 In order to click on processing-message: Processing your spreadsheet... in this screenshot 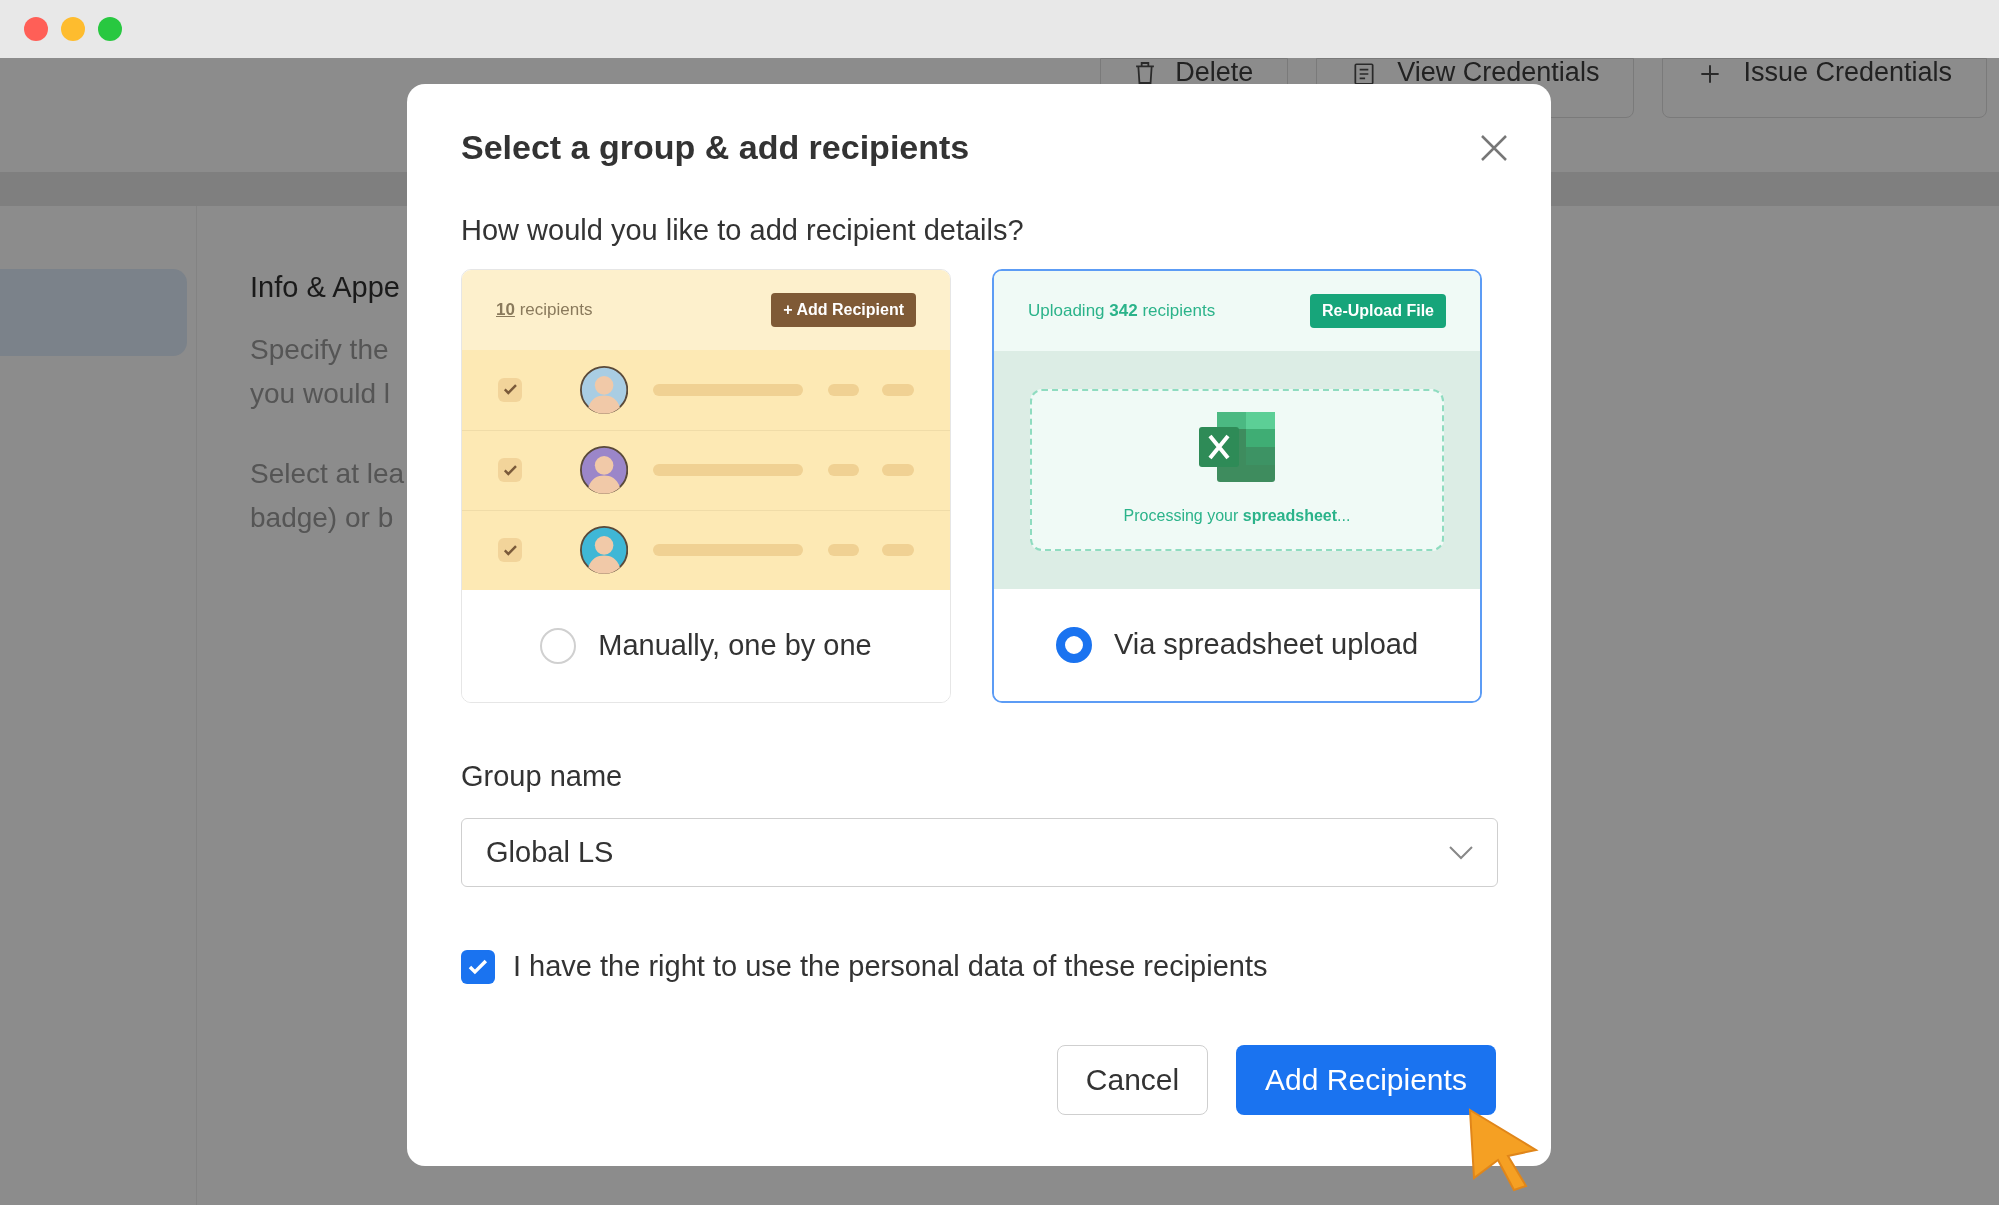, I will do `click(1237, 515)`.